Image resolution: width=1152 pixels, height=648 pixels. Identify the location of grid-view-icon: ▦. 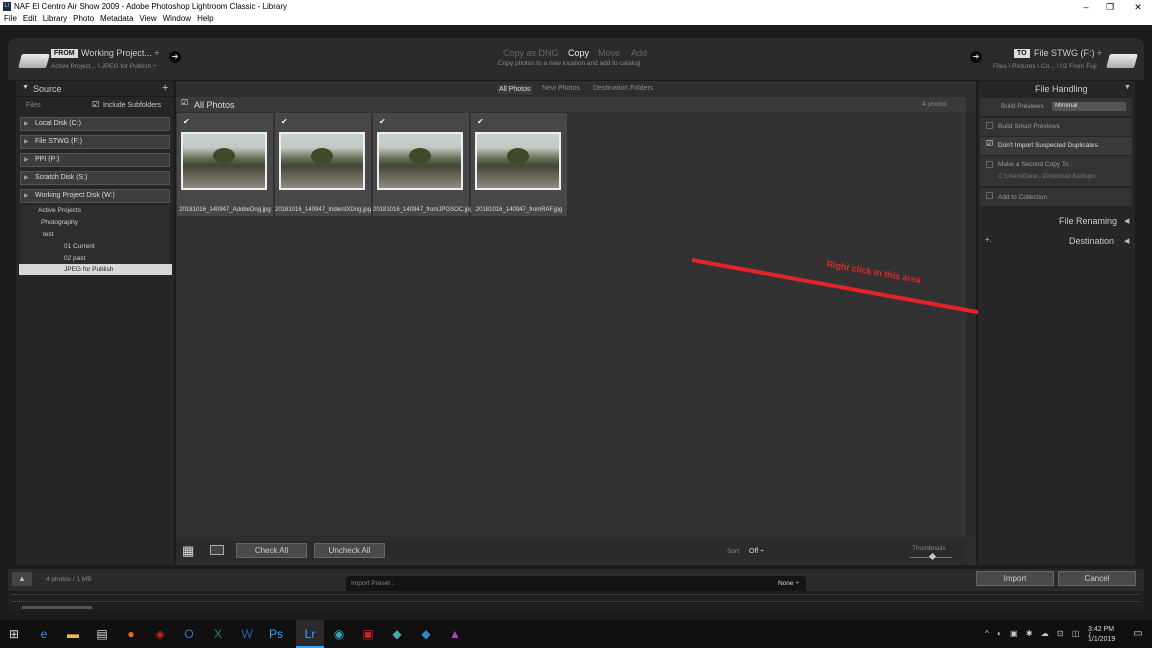
(188, 551).